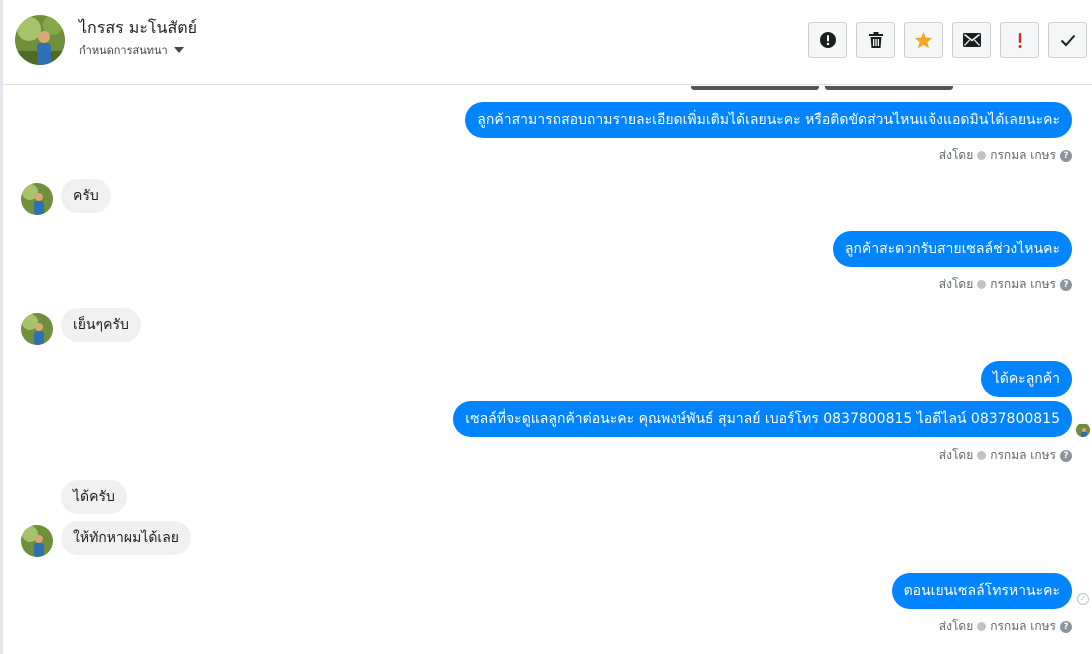 The height and width of the screenshot is (654, 1092). Describe the element at coordinates (952, 249) in the screenshot. I see `outgoing-message: ลูกค้าสะดวกรับสายเซลล์ช่วงไหนคะ` at that location.